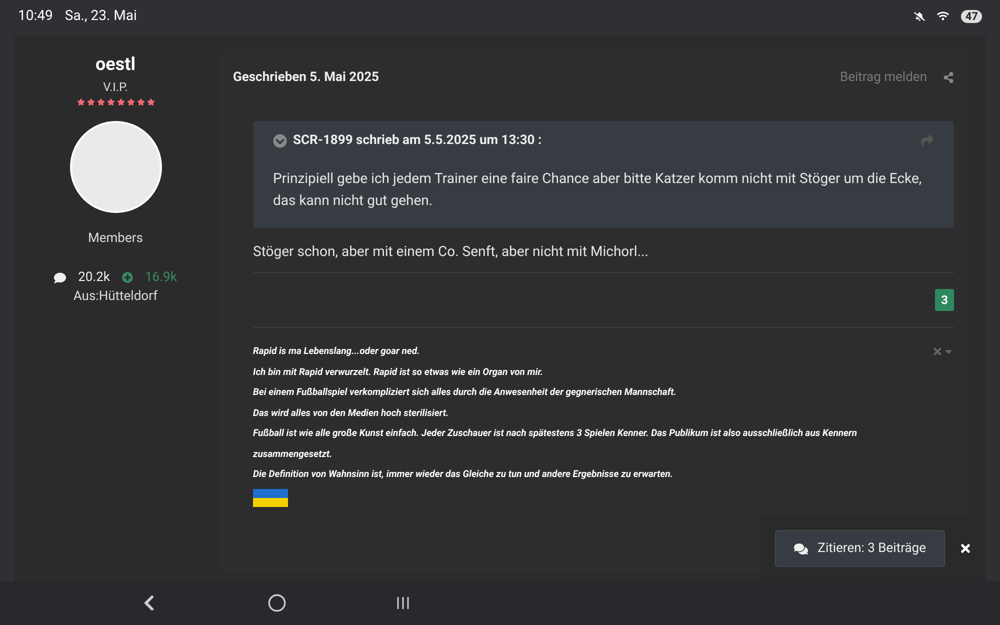 This screenshot has height=625, width=1000. What do you see at coordinates (801, 549) in the screenshot?
I see `comments-icon` at bounding box center [801, 549].